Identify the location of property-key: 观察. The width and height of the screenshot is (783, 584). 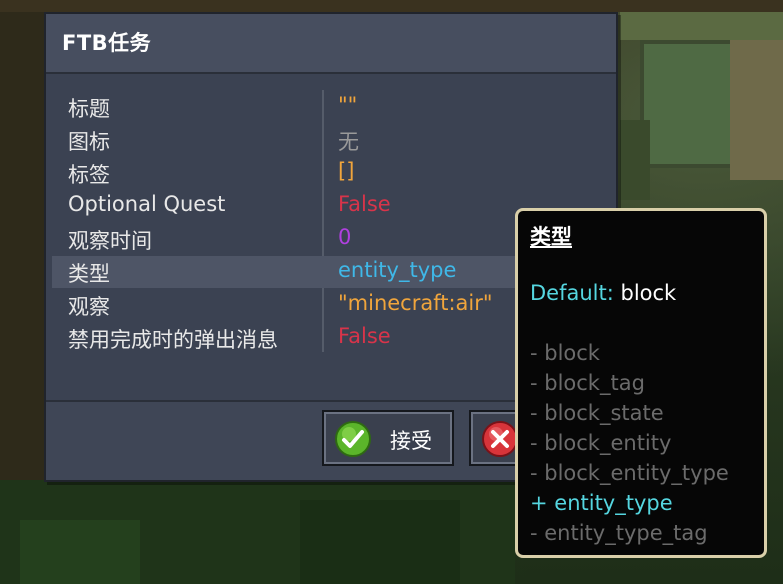
(89, 307).